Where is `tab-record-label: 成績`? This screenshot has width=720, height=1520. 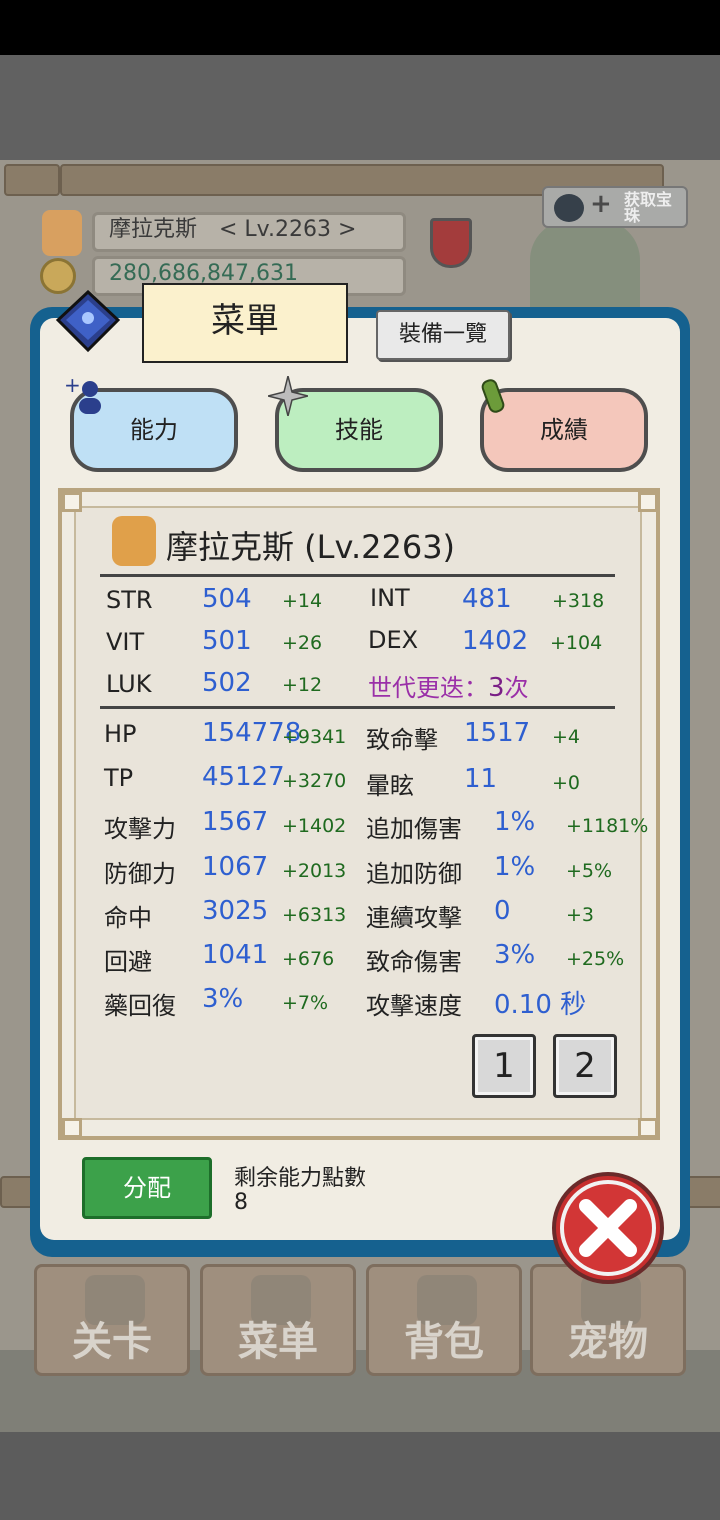 tab-record-label: 成績 is located at coordinates (564, 430).